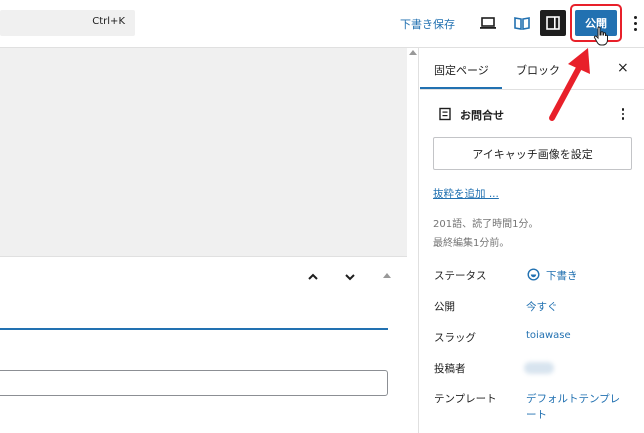  What do you see at coordinates (387, 275) in the screenshot?
I see `collapse-toggle-icon` at bounding box center [387, 275].